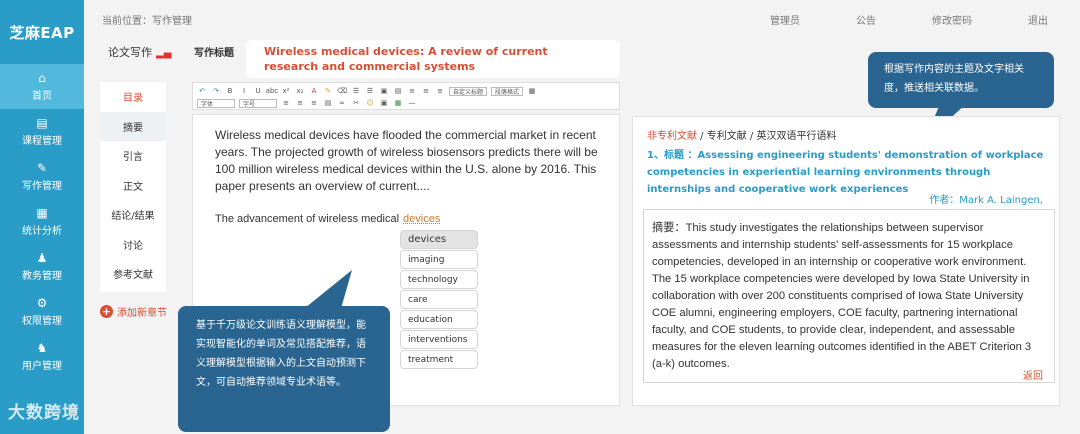 The image size is (1080, 434). I want to click on change-password-link: 修改密码, so click(952, 19).